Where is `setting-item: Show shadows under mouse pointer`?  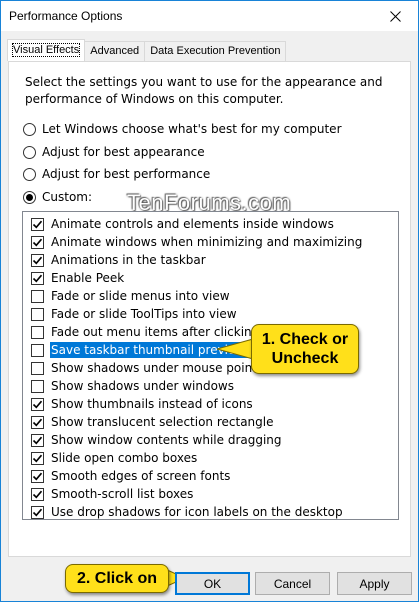 setting-item: Show shadows under mouse pointer is located at coordinates (150, 368).